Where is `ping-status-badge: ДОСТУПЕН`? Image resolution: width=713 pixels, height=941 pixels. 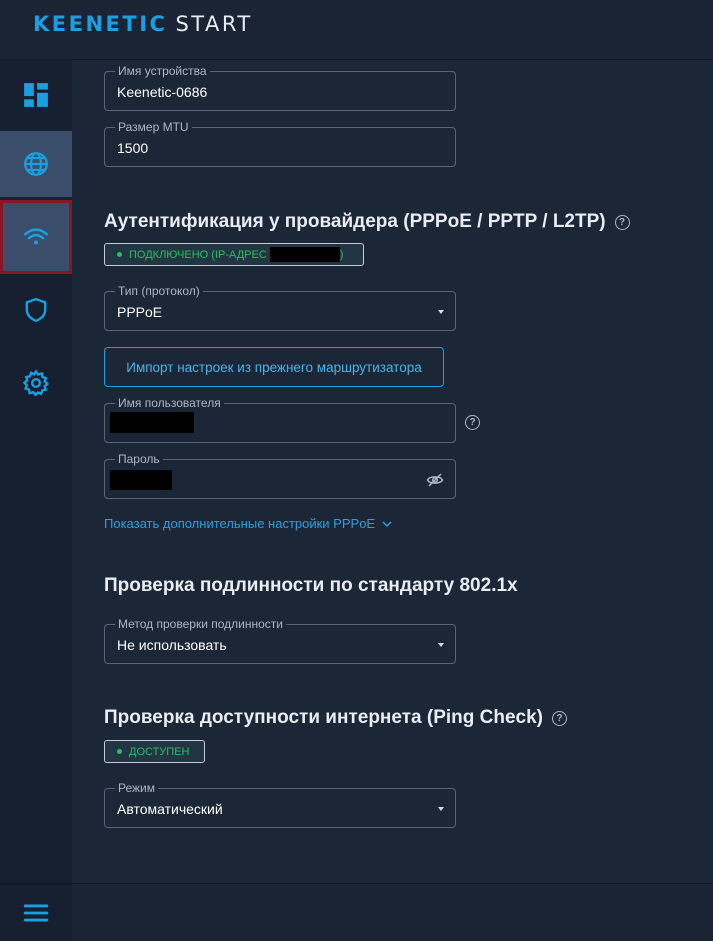 ping-status-badge: ДОСТУПЕН is located at coordinates (154, 751).